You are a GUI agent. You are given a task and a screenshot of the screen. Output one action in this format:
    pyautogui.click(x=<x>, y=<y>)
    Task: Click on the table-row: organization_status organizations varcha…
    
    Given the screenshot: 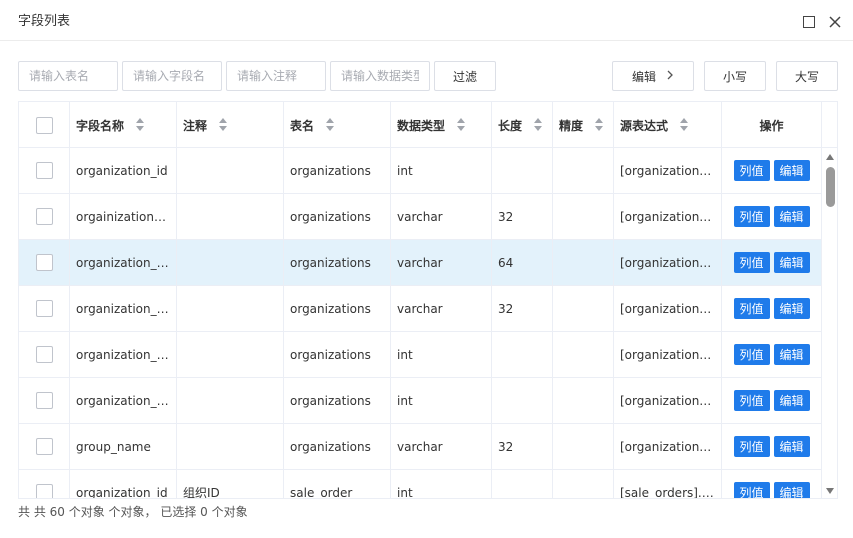 What is the action you would take?
    pyautogui.click(x=420, y=309)
    